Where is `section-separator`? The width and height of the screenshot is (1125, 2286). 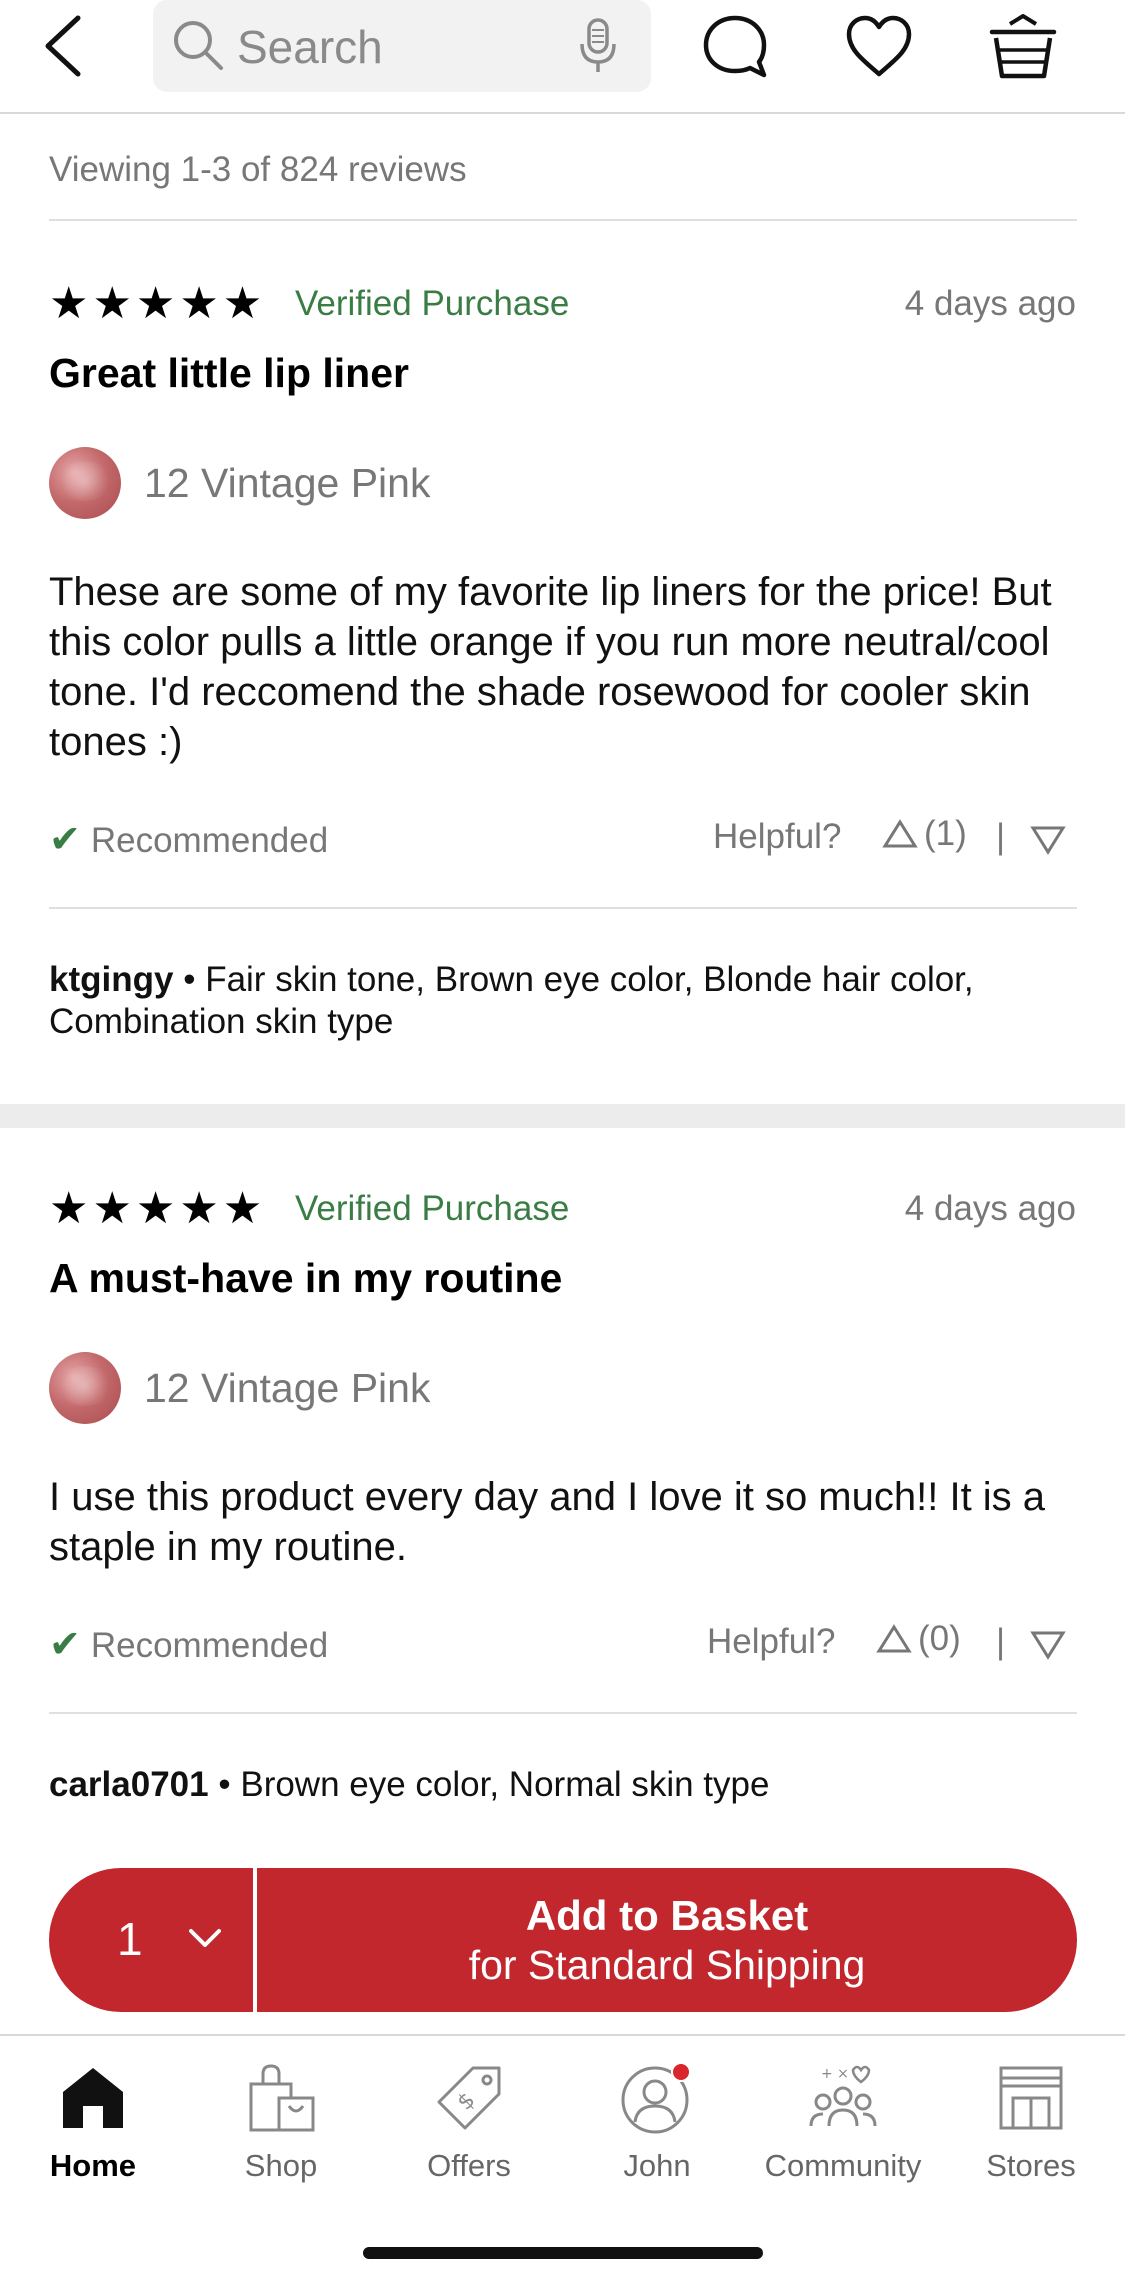 section-separator is located at coordinates (562, 1116).